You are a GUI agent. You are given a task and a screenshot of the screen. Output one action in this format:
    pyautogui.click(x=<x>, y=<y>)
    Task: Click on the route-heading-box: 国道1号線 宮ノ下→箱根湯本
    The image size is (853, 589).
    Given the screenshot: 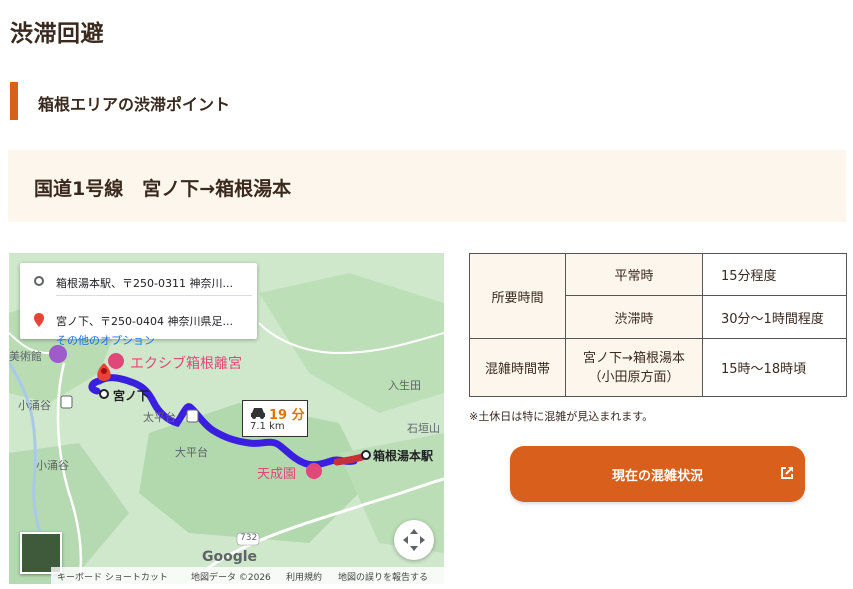 What is the action you would take?
    pyautogui.click(x=427, y=186)
    